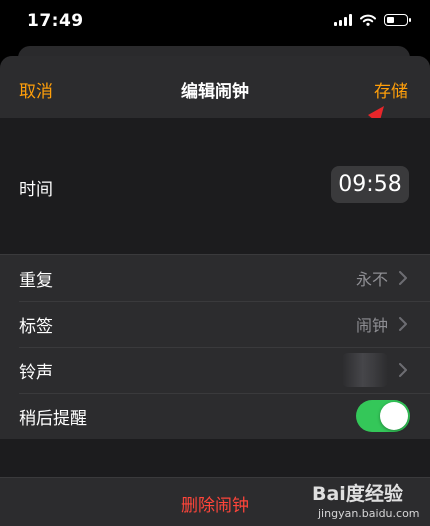 The height and width of the screenshot is (526, 430). What do you see at coordinates (36, 326) in the screenshot?
I see `label-label: 标签` at bounding box center [36, 326].